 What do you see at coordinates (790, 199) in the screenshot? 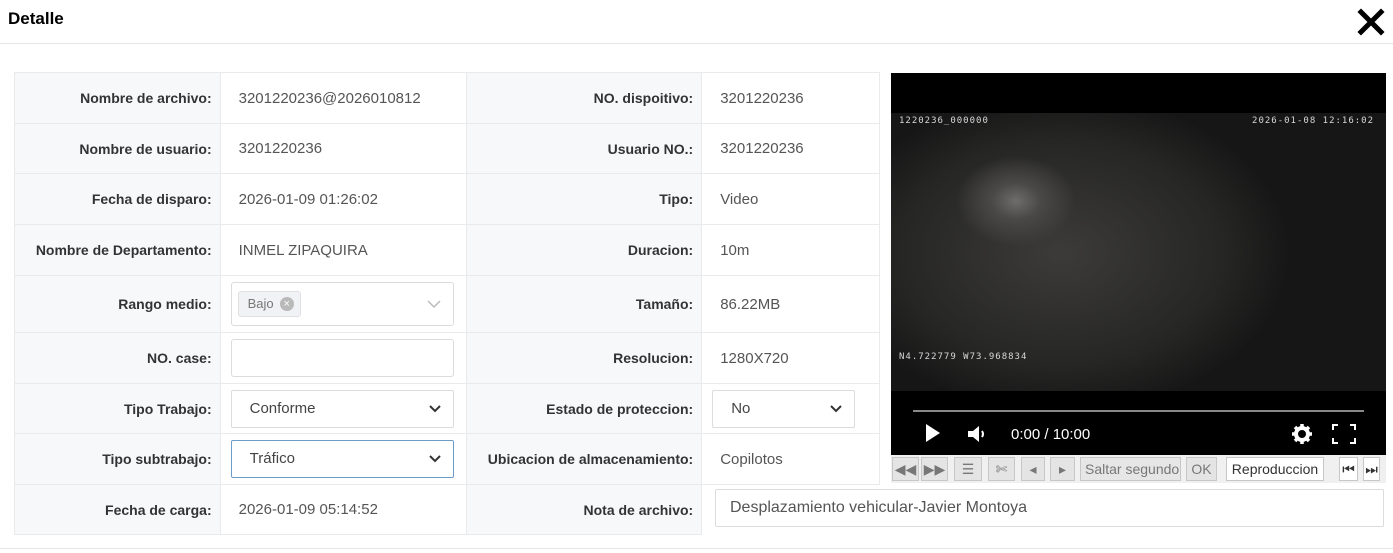
I see `value-tipo: Video` at bounding box center [790, 199].